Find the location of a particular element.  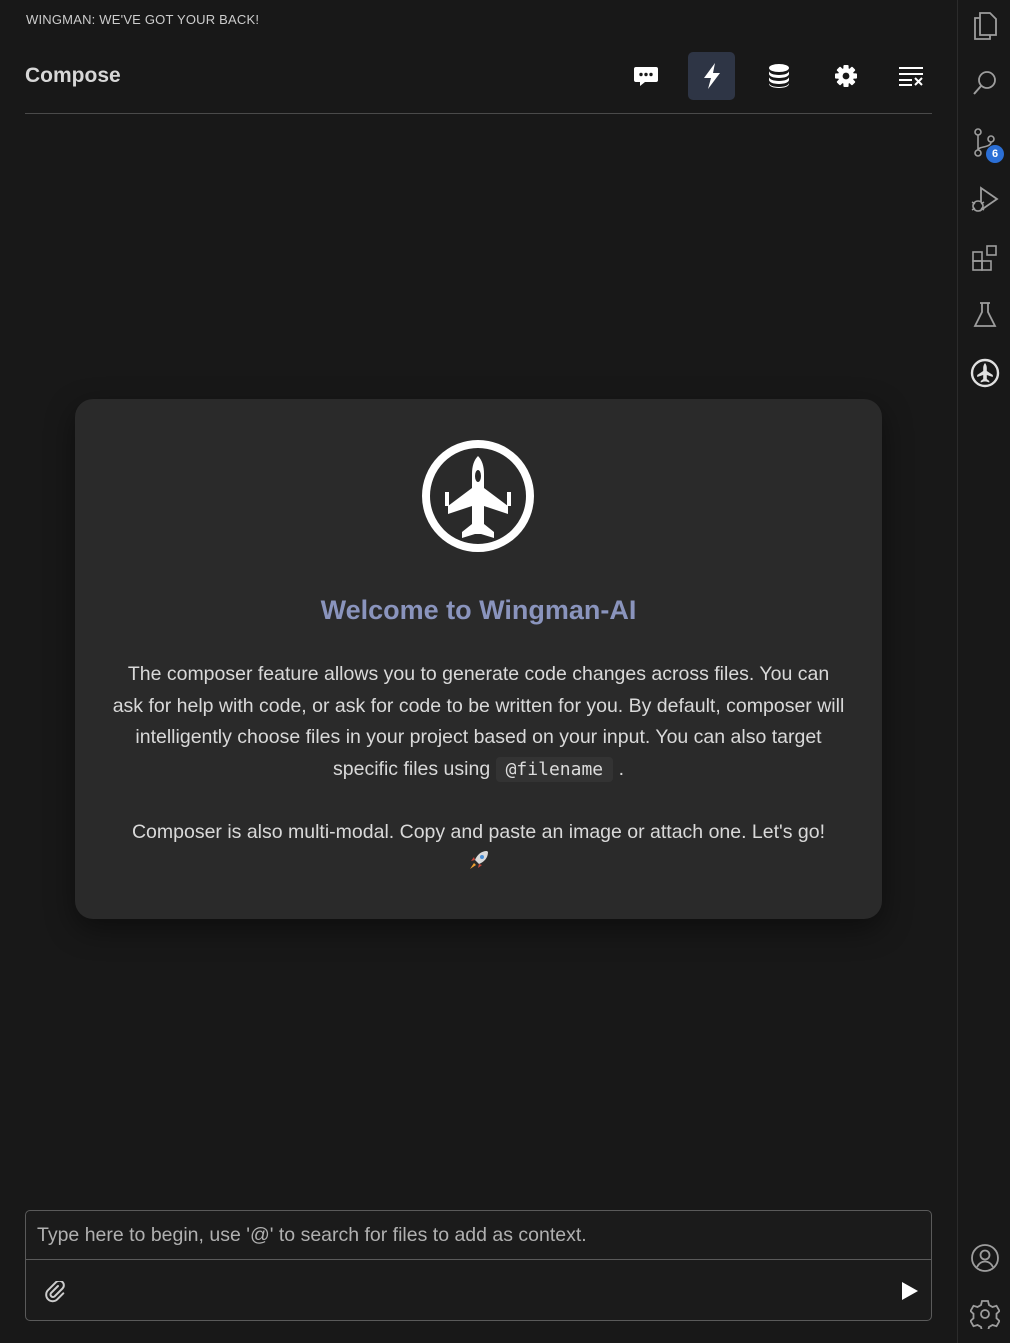

compose-header: Compose is located at coordinates (478, 83).